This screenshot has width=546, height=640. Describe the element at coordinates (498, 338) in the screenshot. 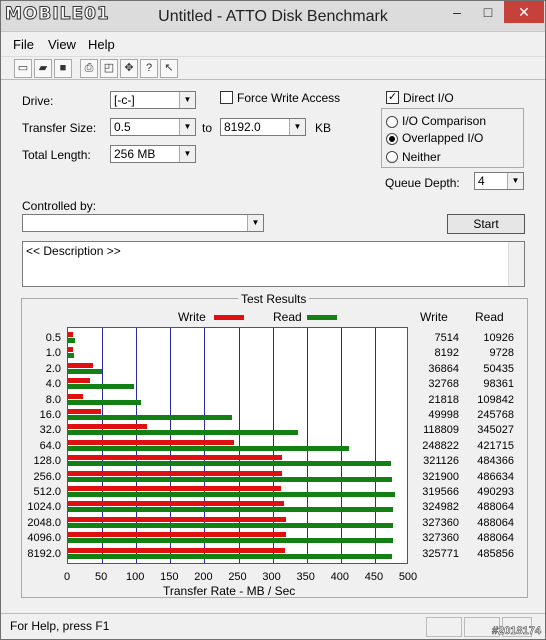

I see `read-value: 10926` at that location.